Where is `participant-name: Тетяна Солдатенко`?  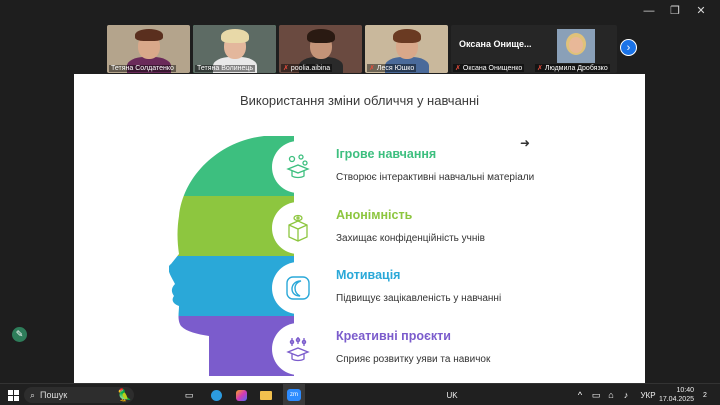 participant-name: Тетяна Солдатенко is located at coordinates (142, 68).